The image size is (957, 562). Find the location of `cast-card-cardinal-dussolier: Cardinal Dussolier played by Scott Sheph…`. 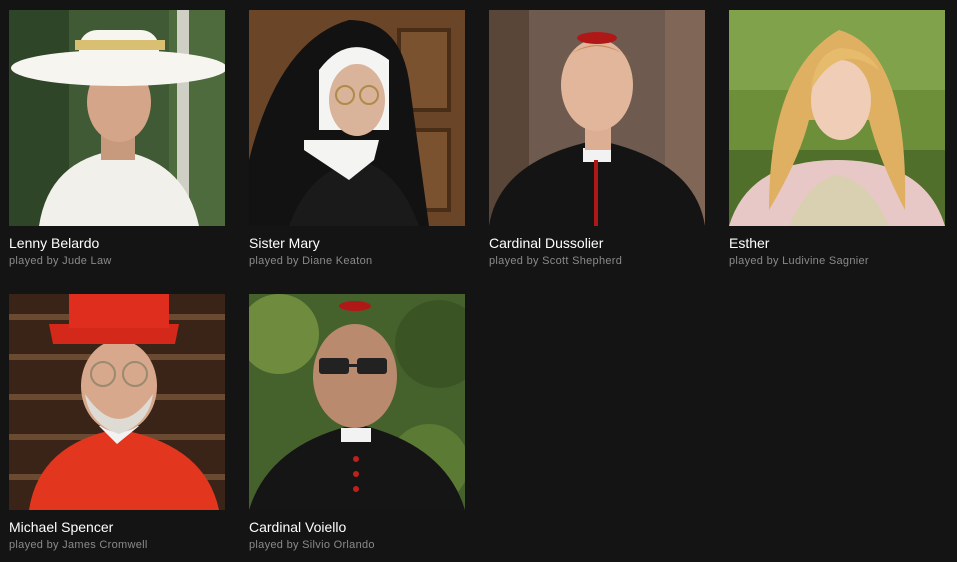

cast-card-cardinal-dussolier: Cardinal Dussolier played by Scott Sheph… is located at coordinates (597, 139).